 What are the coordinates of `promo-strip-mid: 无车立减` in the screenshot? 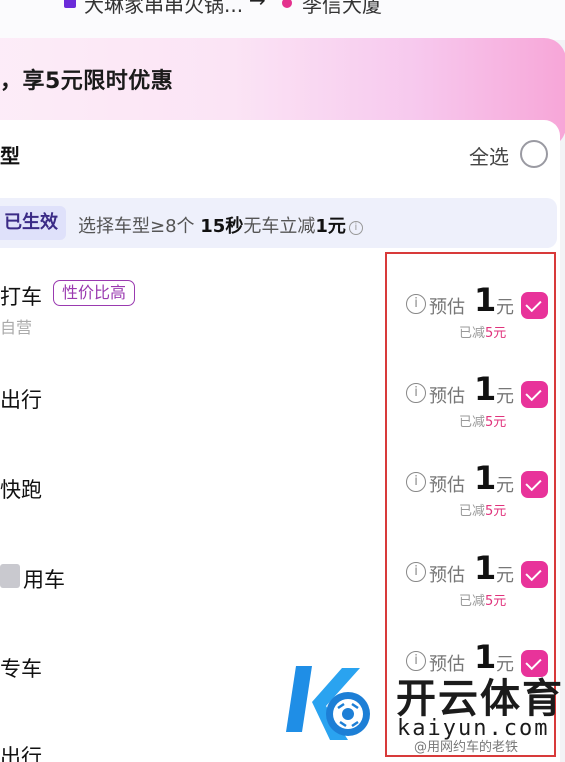 It's located at (279, 226).